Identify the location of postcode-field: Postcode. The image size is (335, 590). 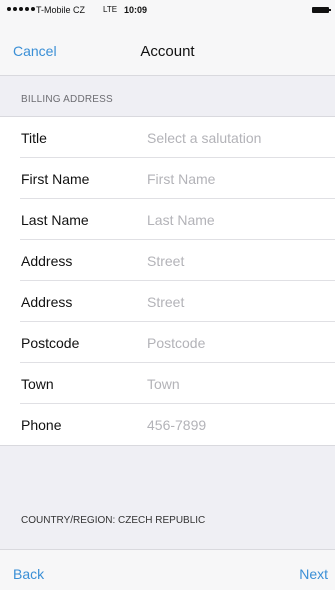
(237, 343).